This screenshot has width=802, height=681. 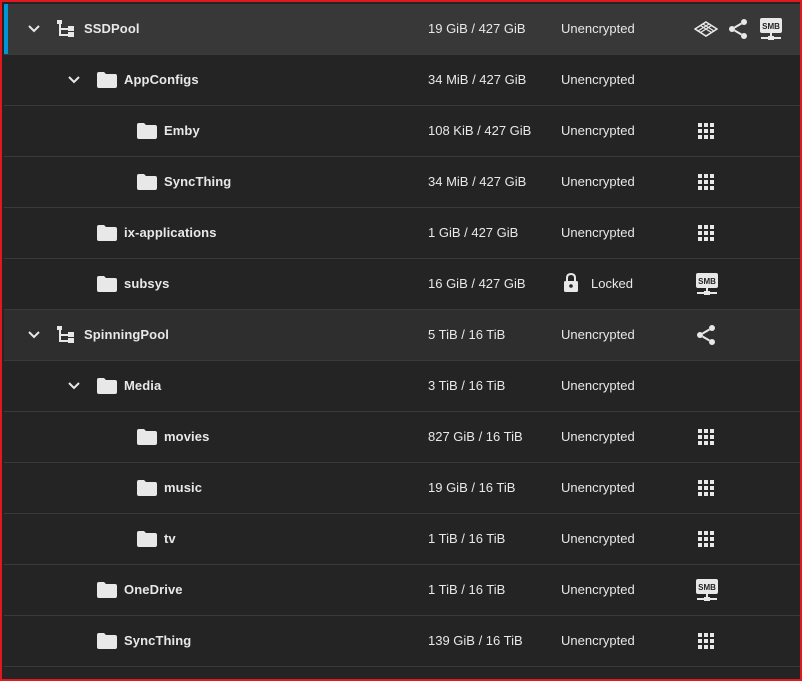 What do you see at coordinates (170, 538) in the screenshot?
I see `dataset-name: tv` at bounding box center [170, 538].